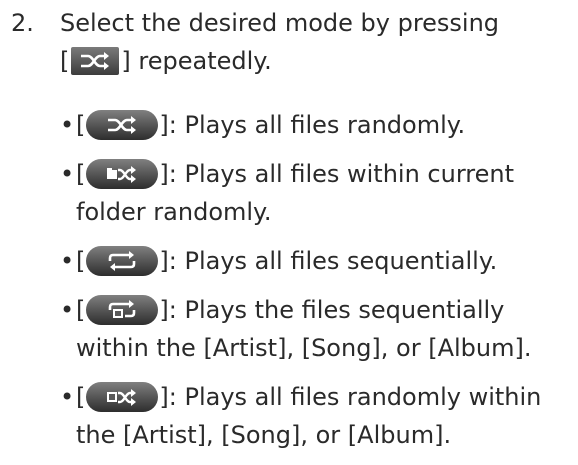  I want to click on repeat-icon, so click(122, 261).